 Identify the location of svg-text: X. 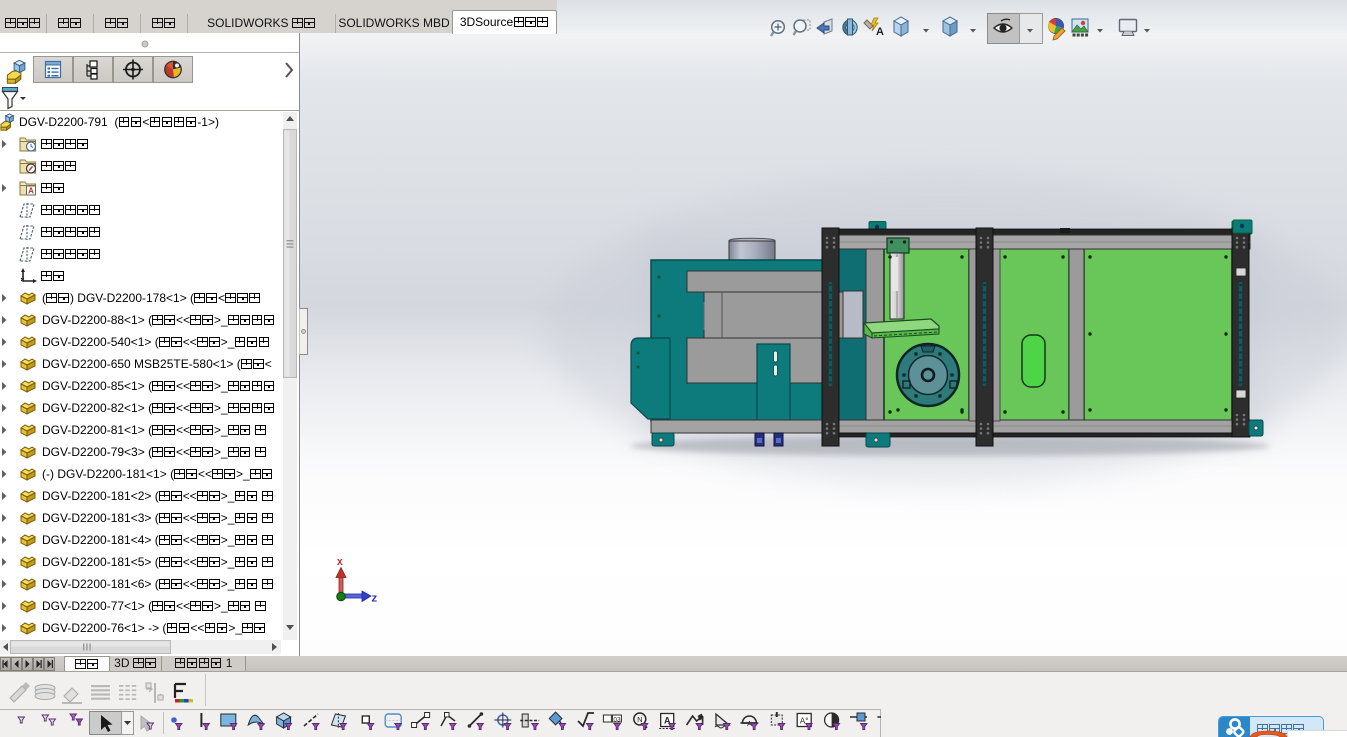
(340, 562).